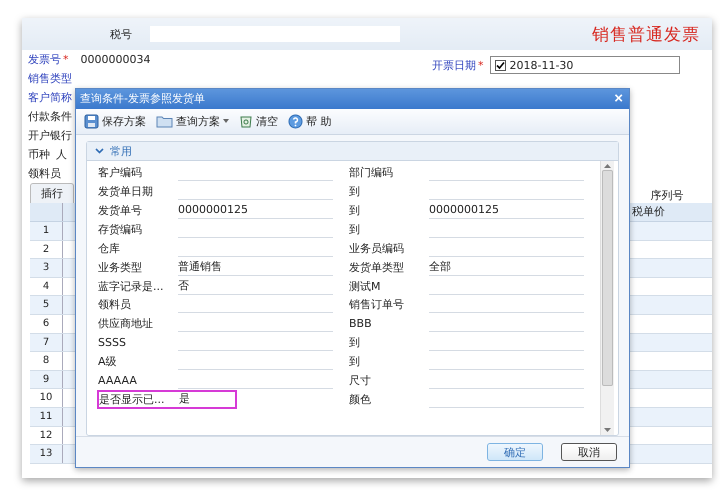 Image resolution: width=720 pixels, height=498 pixels. I want to click on input-field, so click(275, 34).